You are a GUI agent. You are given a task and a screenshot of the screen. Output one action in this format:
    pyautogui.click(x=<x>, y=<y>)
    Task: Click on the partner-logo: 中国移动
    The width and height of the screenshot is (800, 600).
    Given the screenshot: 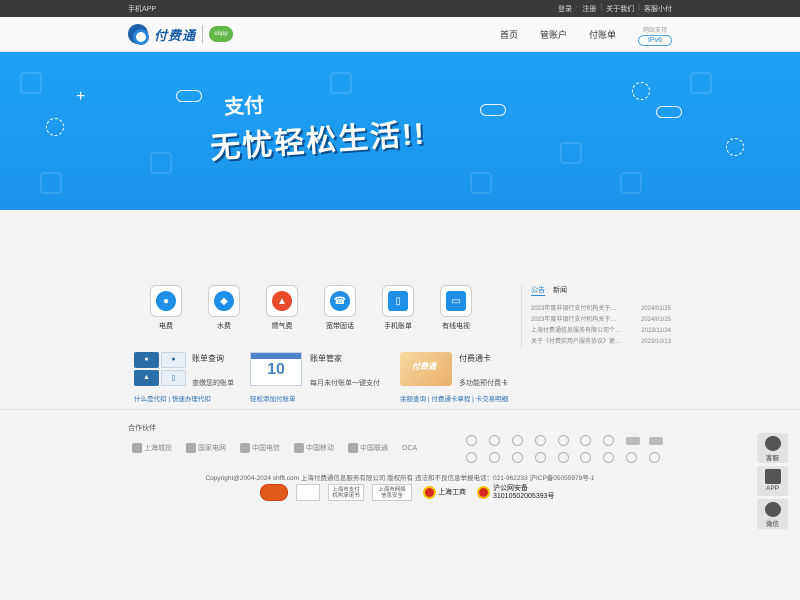 What is the action you would take?
    pyautogui.click(x=314, y=448)
    